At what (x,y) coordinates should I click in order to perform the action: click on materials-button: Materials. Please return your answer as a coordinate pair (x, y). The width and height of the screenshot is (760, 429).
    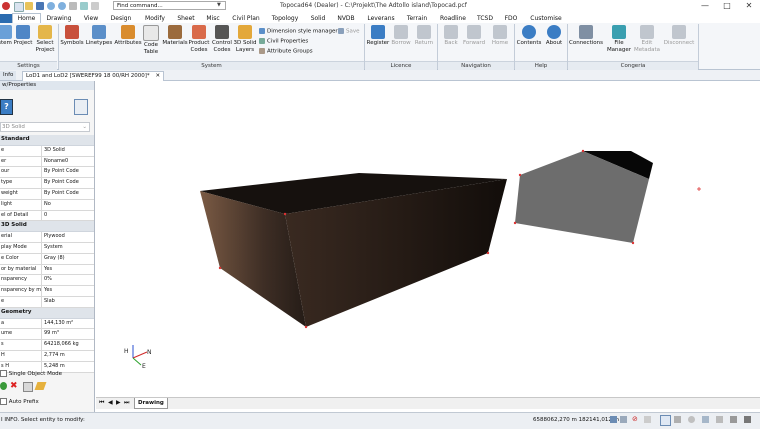
    Looking at the image, I should click on (175, 36).